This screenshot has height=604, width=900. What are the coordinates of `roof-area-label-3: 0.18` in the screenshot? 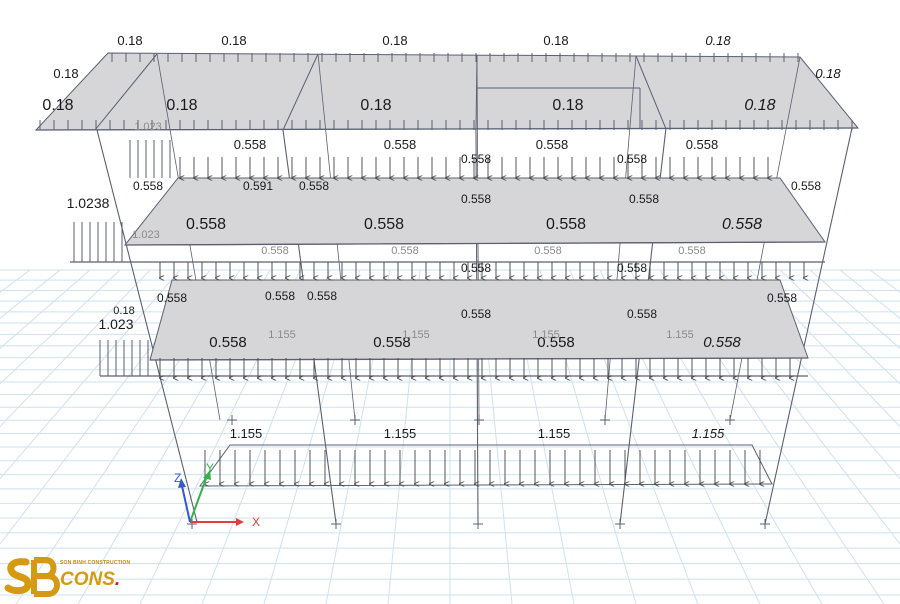 It's located at (375, 105).